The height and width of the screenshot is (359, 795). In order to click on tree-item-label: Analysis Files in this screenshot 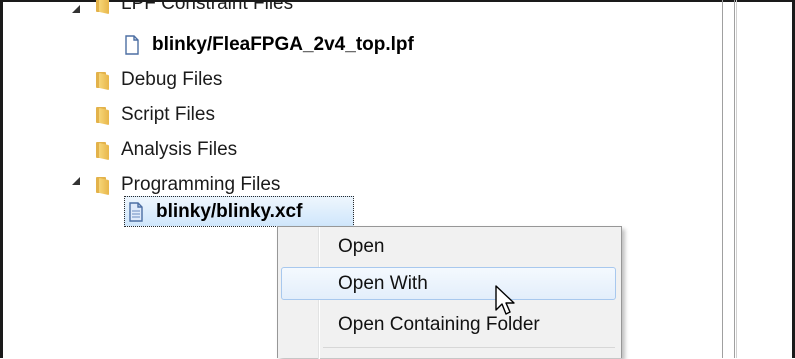, I will do `click(179, 149)`.